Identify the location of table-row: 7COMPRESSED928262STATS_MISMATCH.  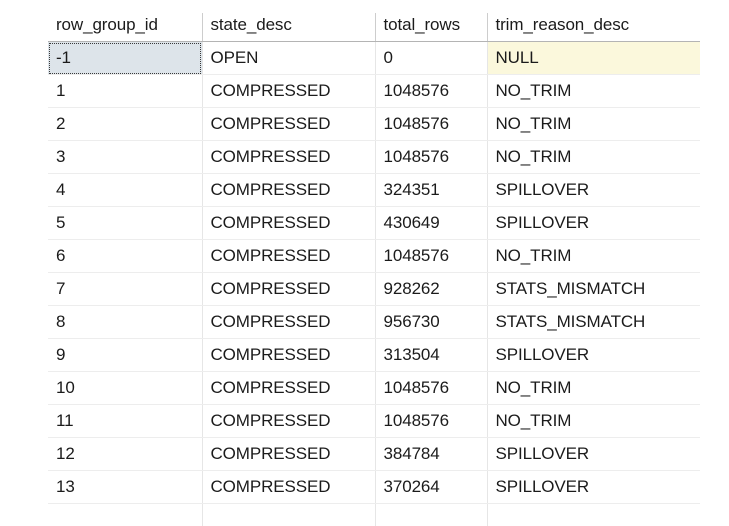
(374, 289).